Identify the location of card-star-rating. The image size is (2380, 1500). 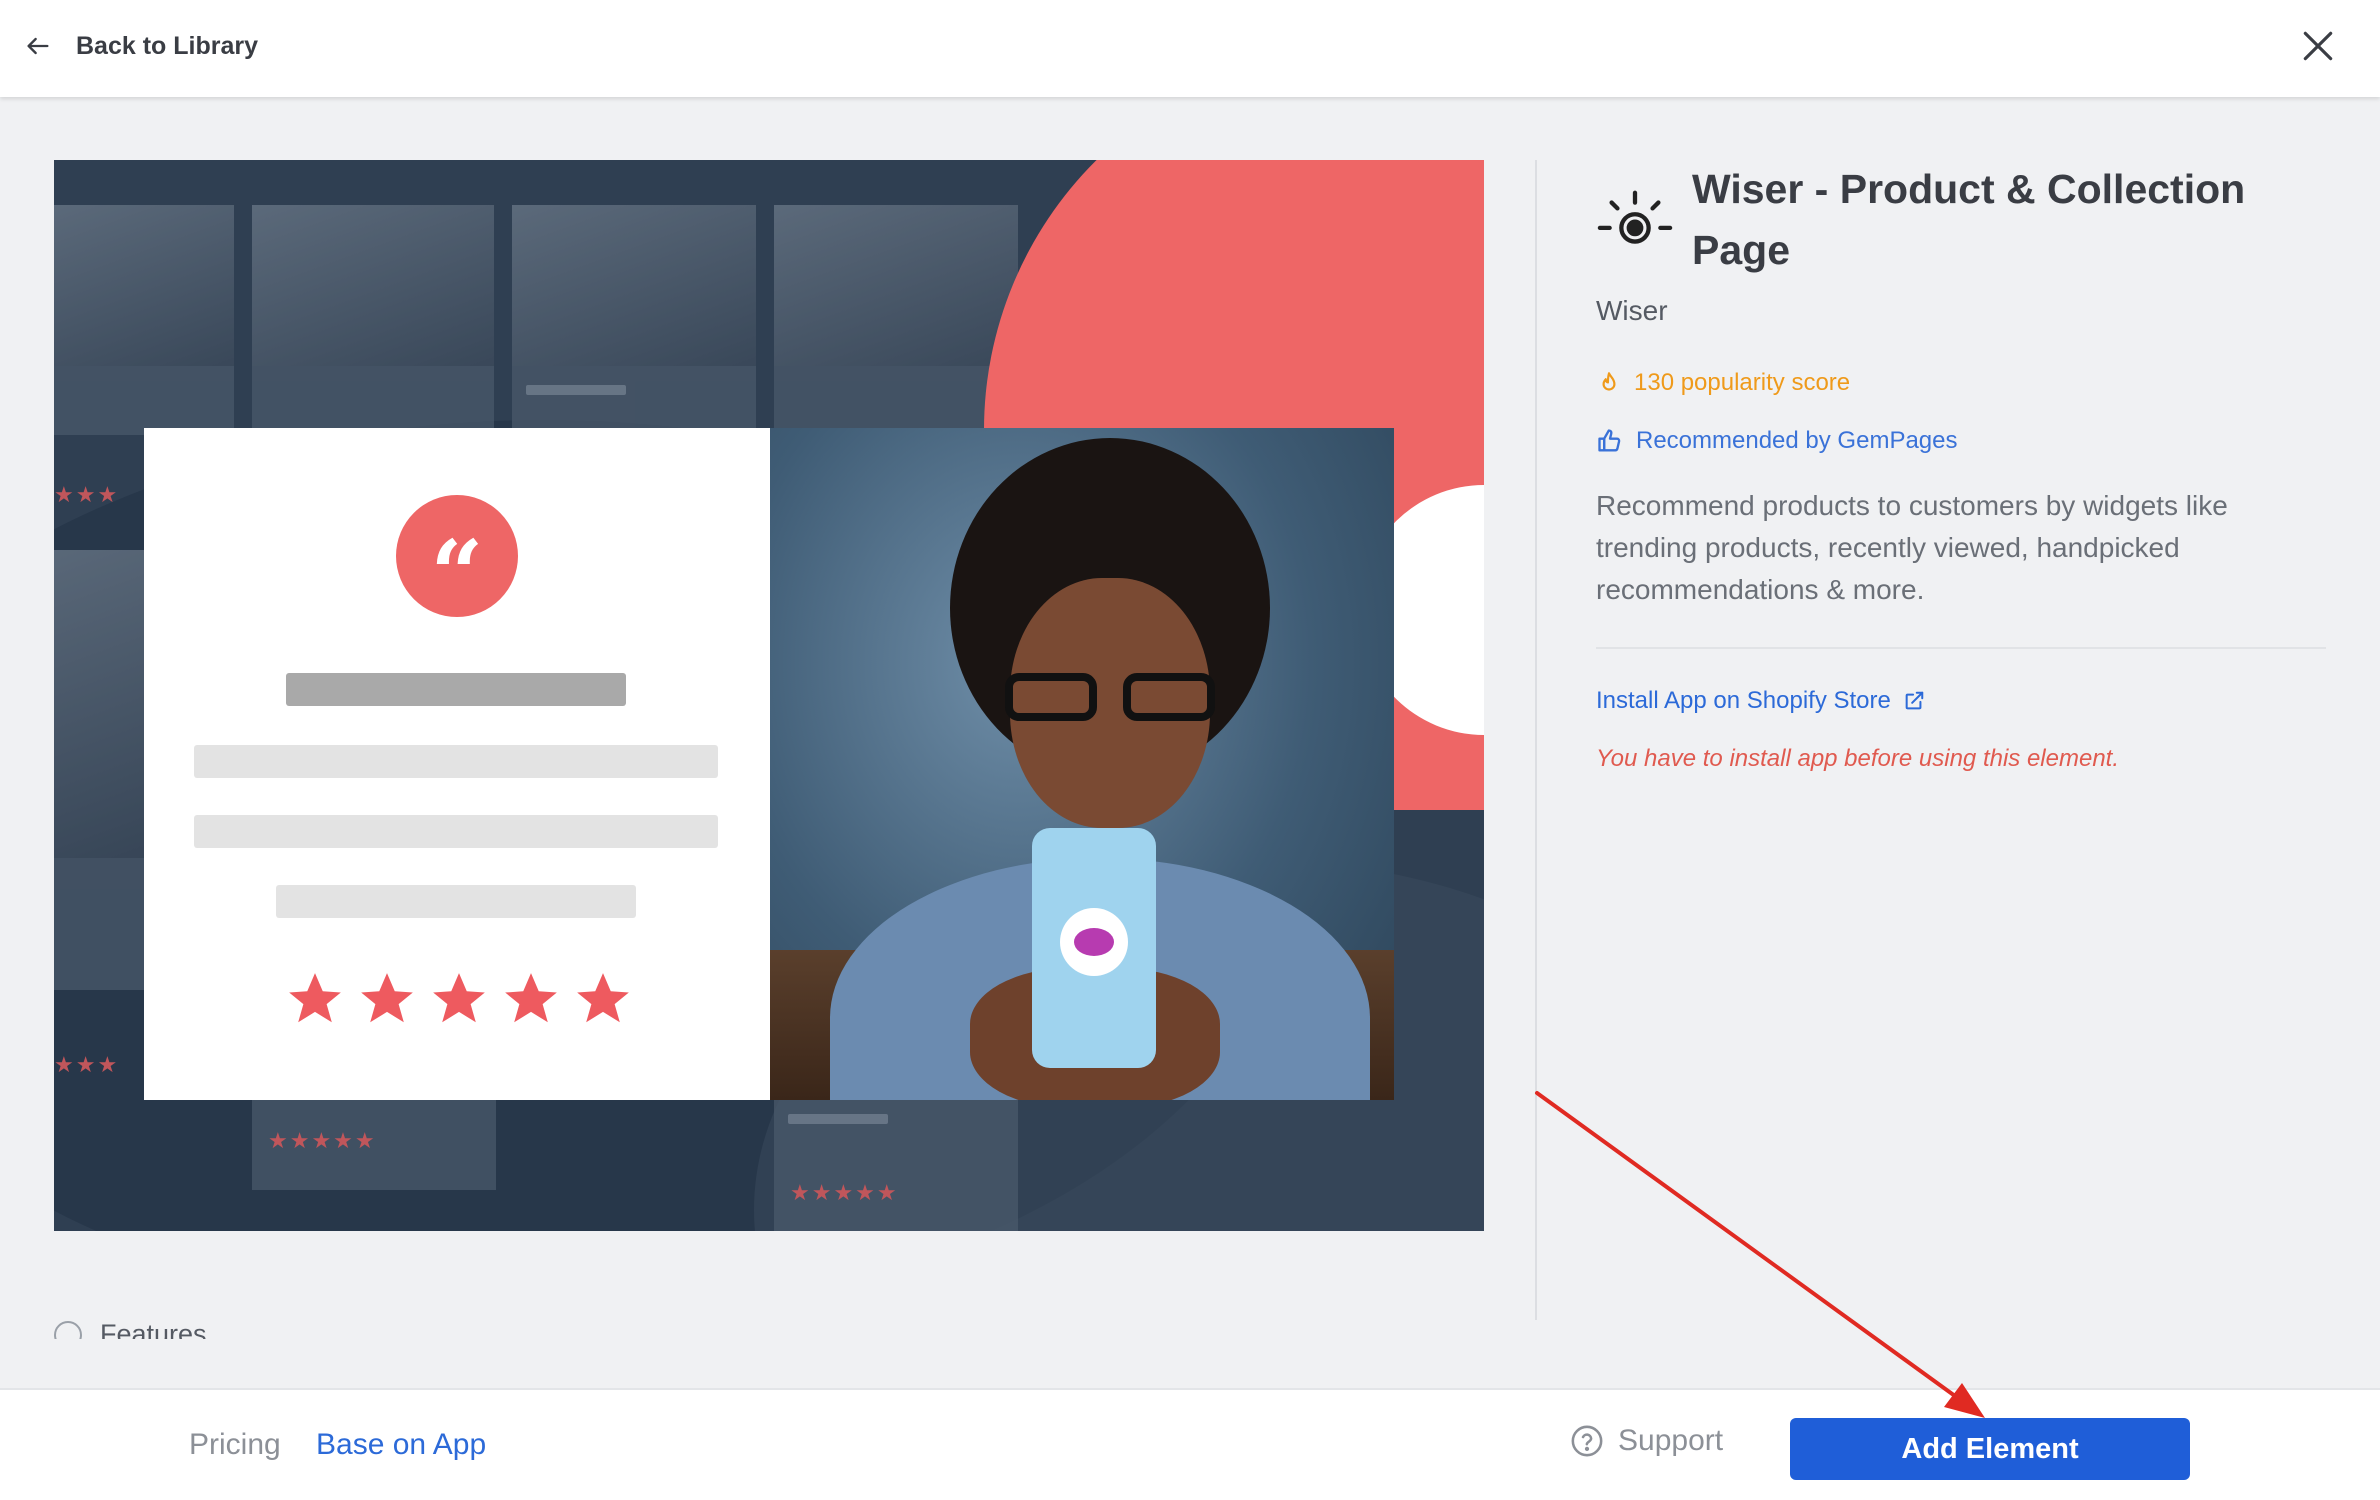
(459, 1003).